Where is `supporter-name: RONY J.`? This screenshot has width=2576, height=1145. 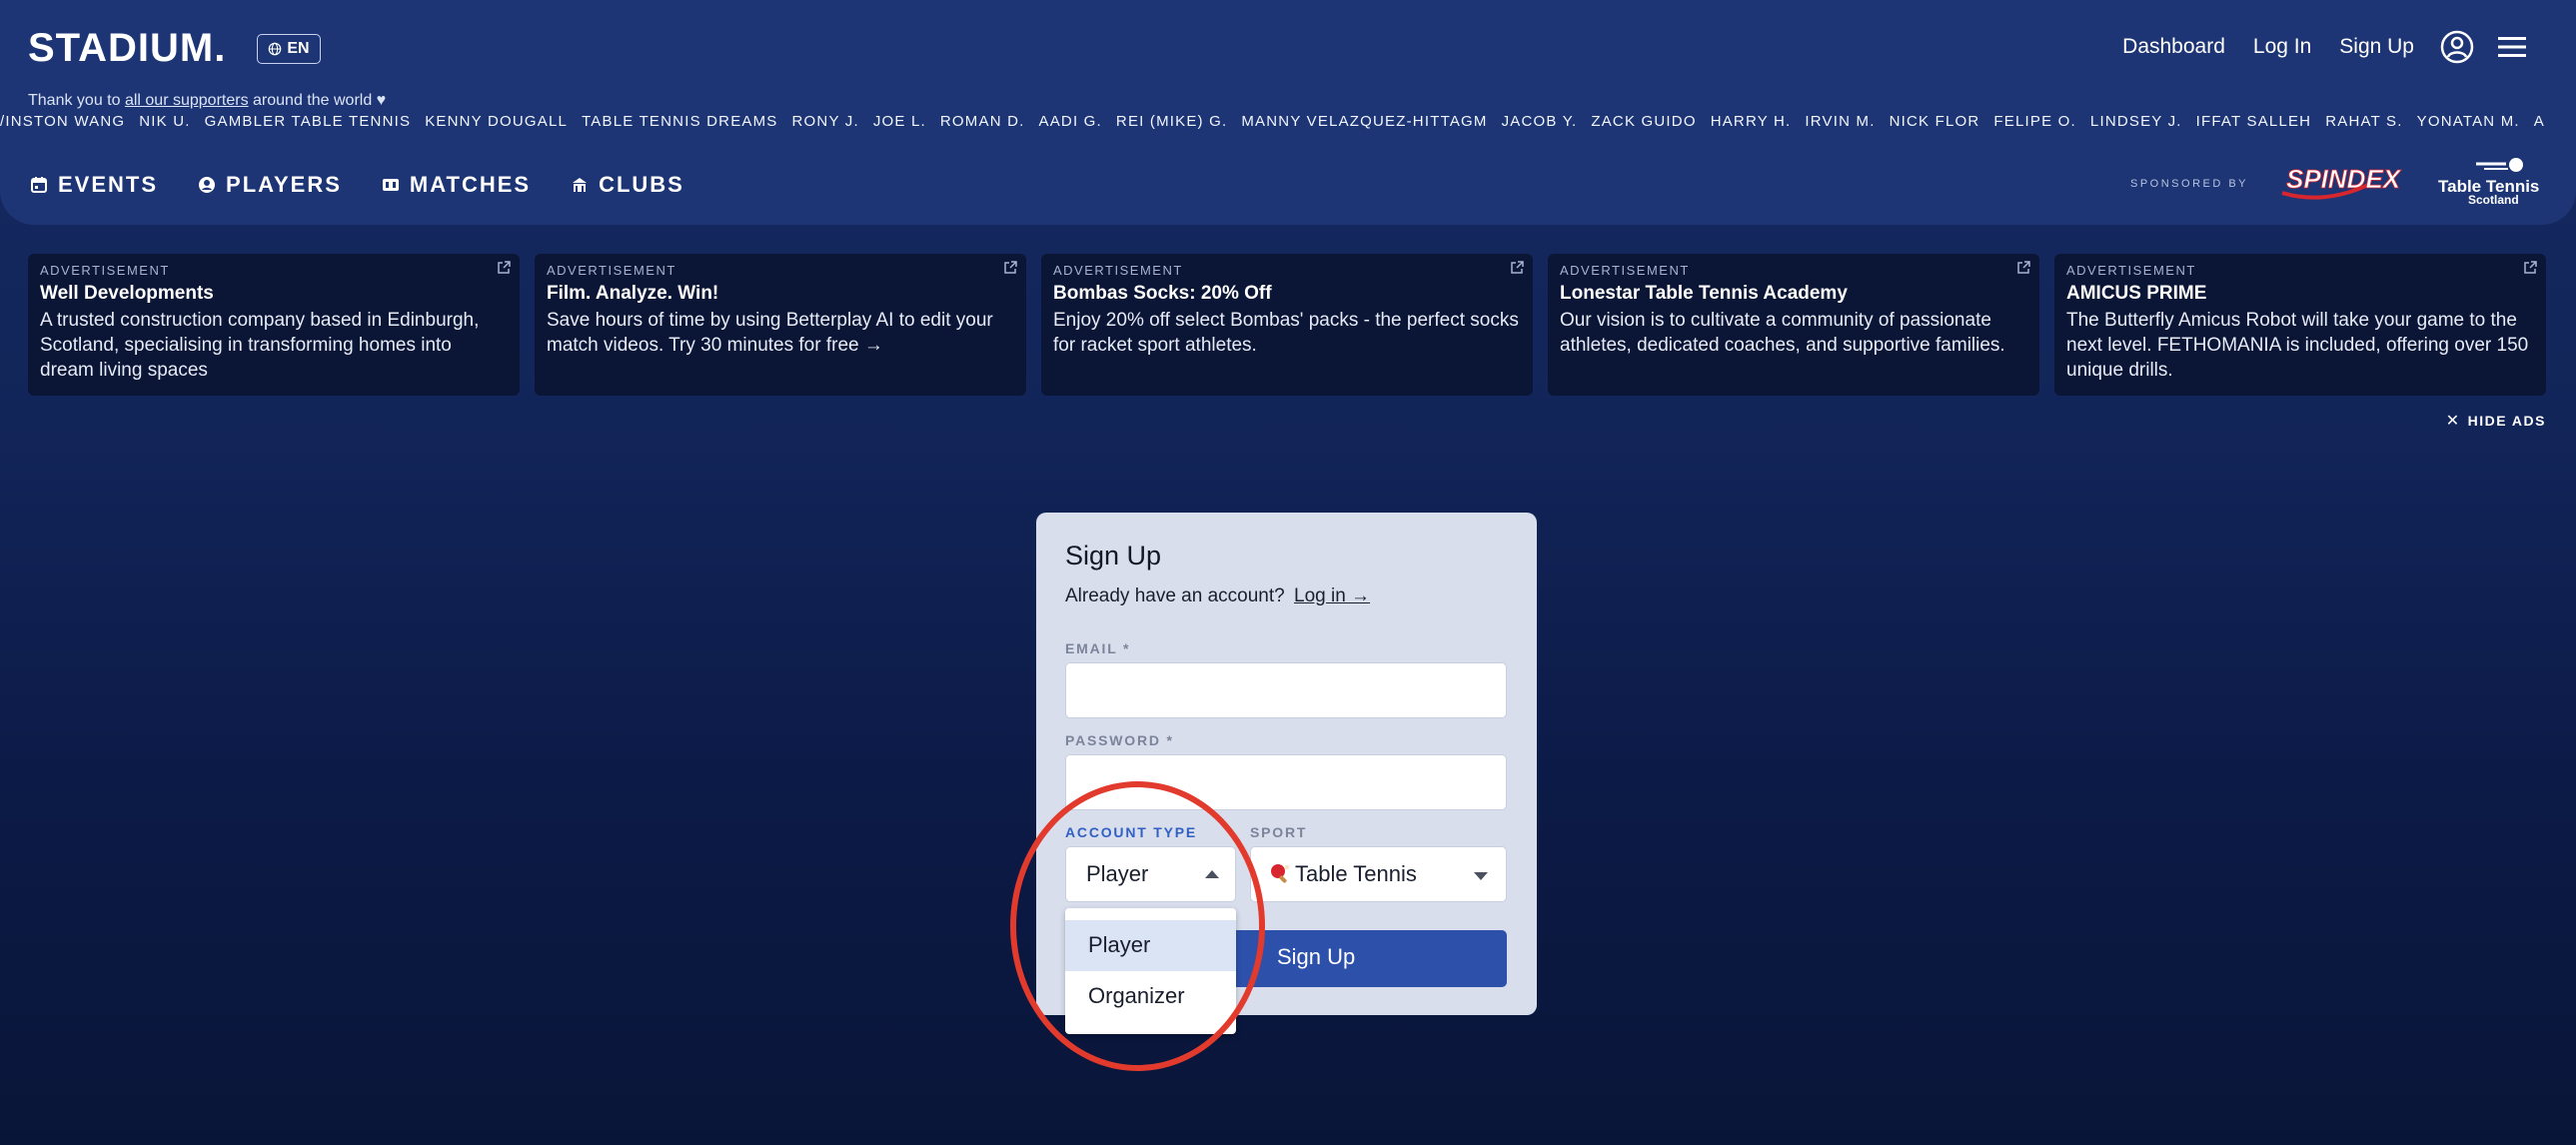
supporter-name: RONY J. is located at coordinates (825, 121).